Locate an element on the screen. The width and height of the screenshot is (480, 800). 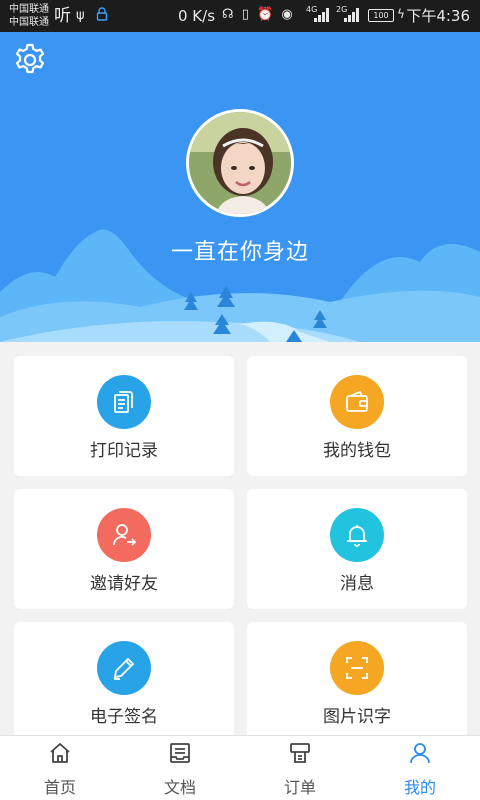
tab-label: 我的 is located at coordinates (419, 787).